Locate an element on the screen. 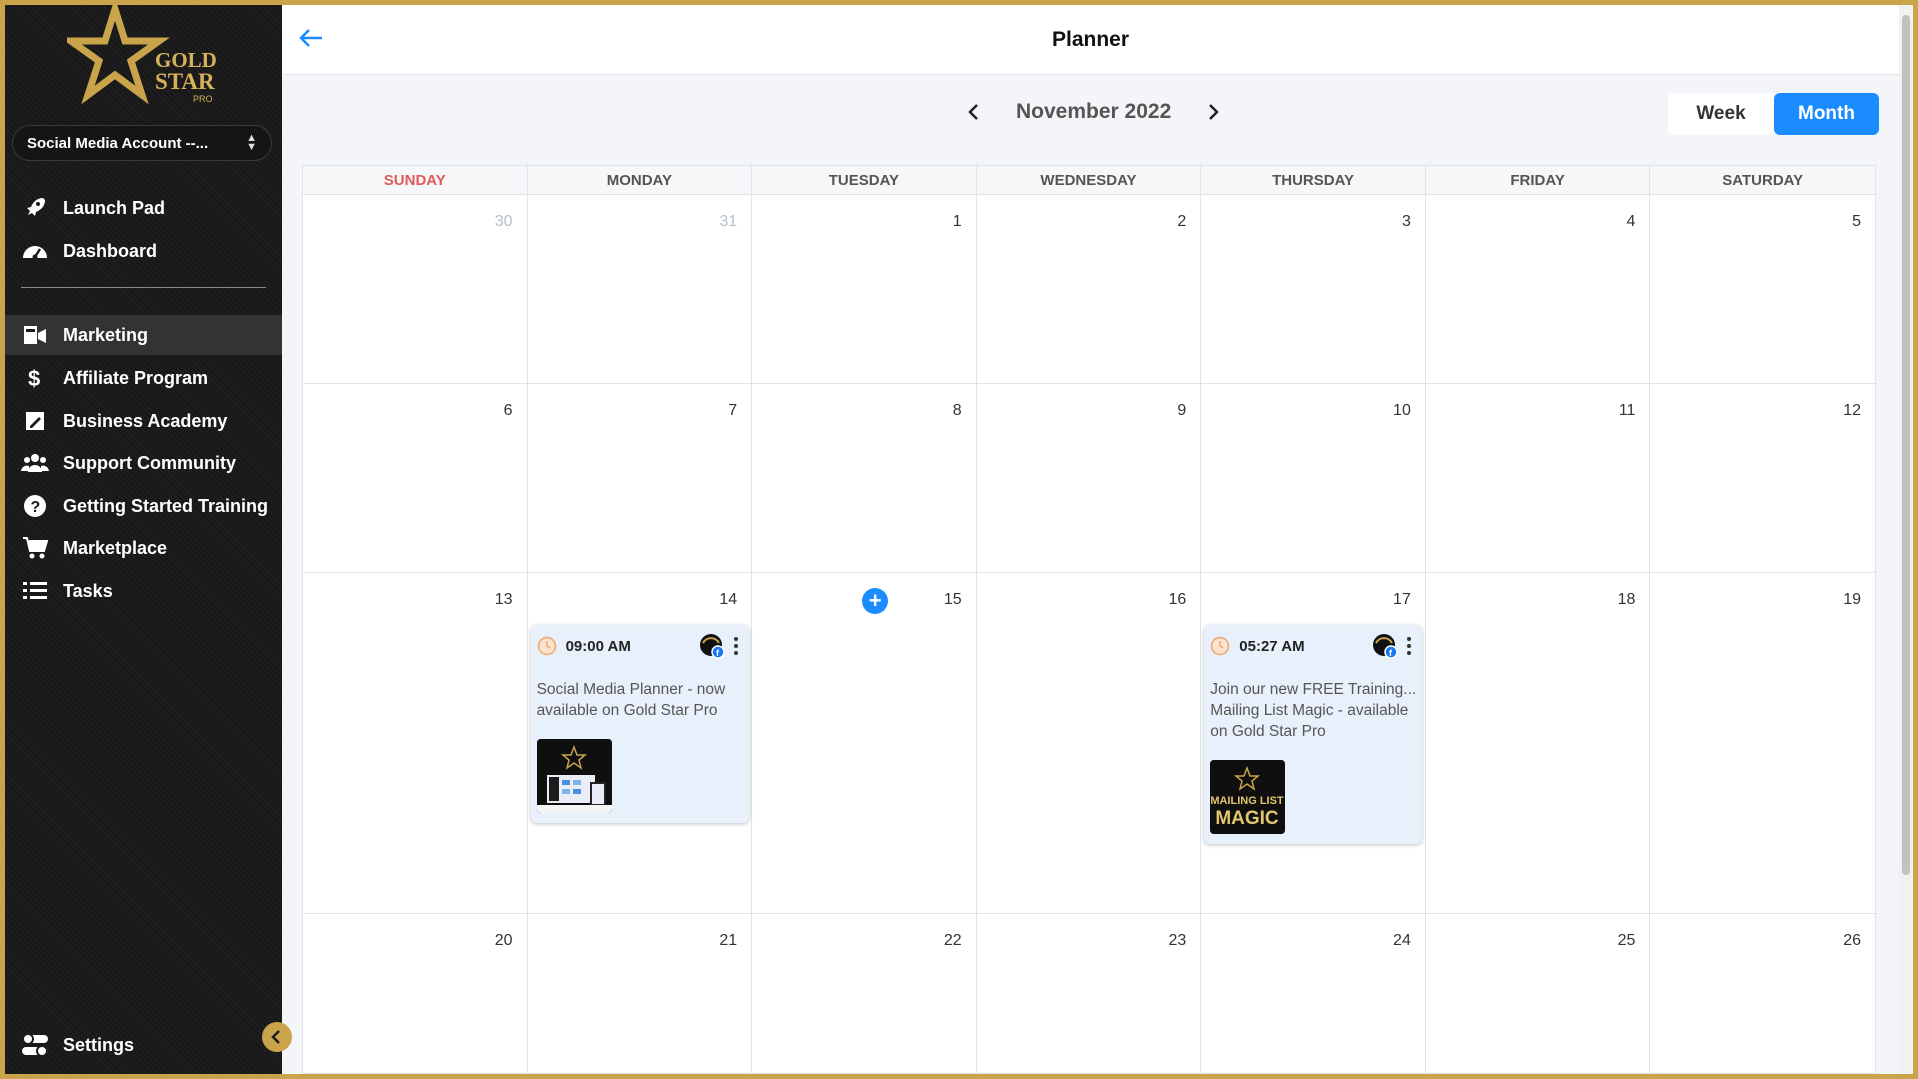  post-image-thumbnail is located at coordinates (574, 776).